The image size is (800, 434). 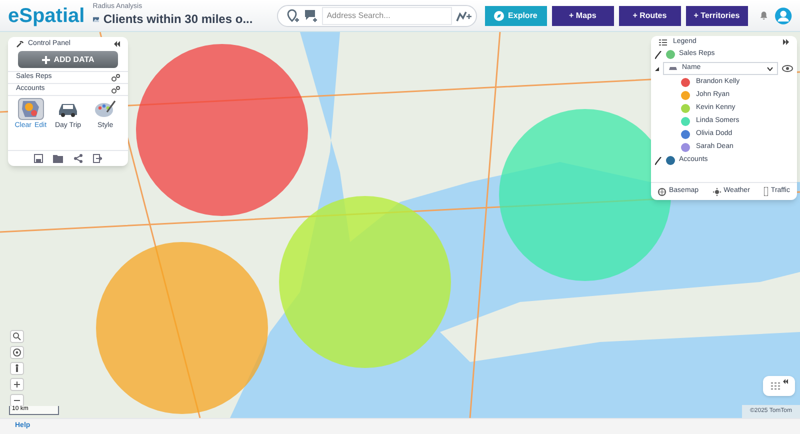 What do you see at coordinates (662, 192) in the screenshot?
I see `globe-icon` at bounding box center [662, 192].